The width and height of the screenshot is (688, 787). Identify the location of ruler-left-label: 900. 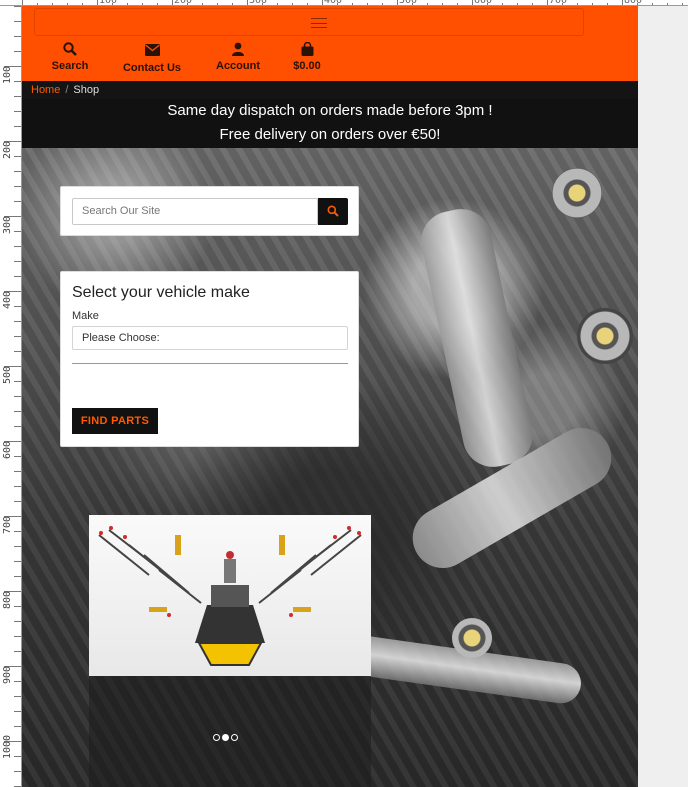
(7, 674).